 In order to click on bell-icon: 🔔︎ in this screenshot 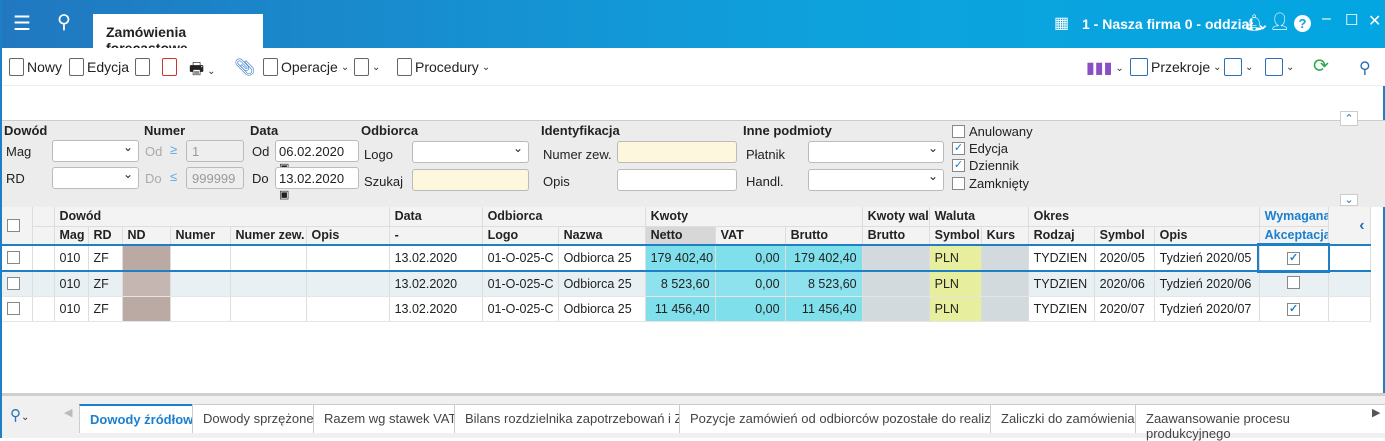, I will do `click(1254, 23)`.